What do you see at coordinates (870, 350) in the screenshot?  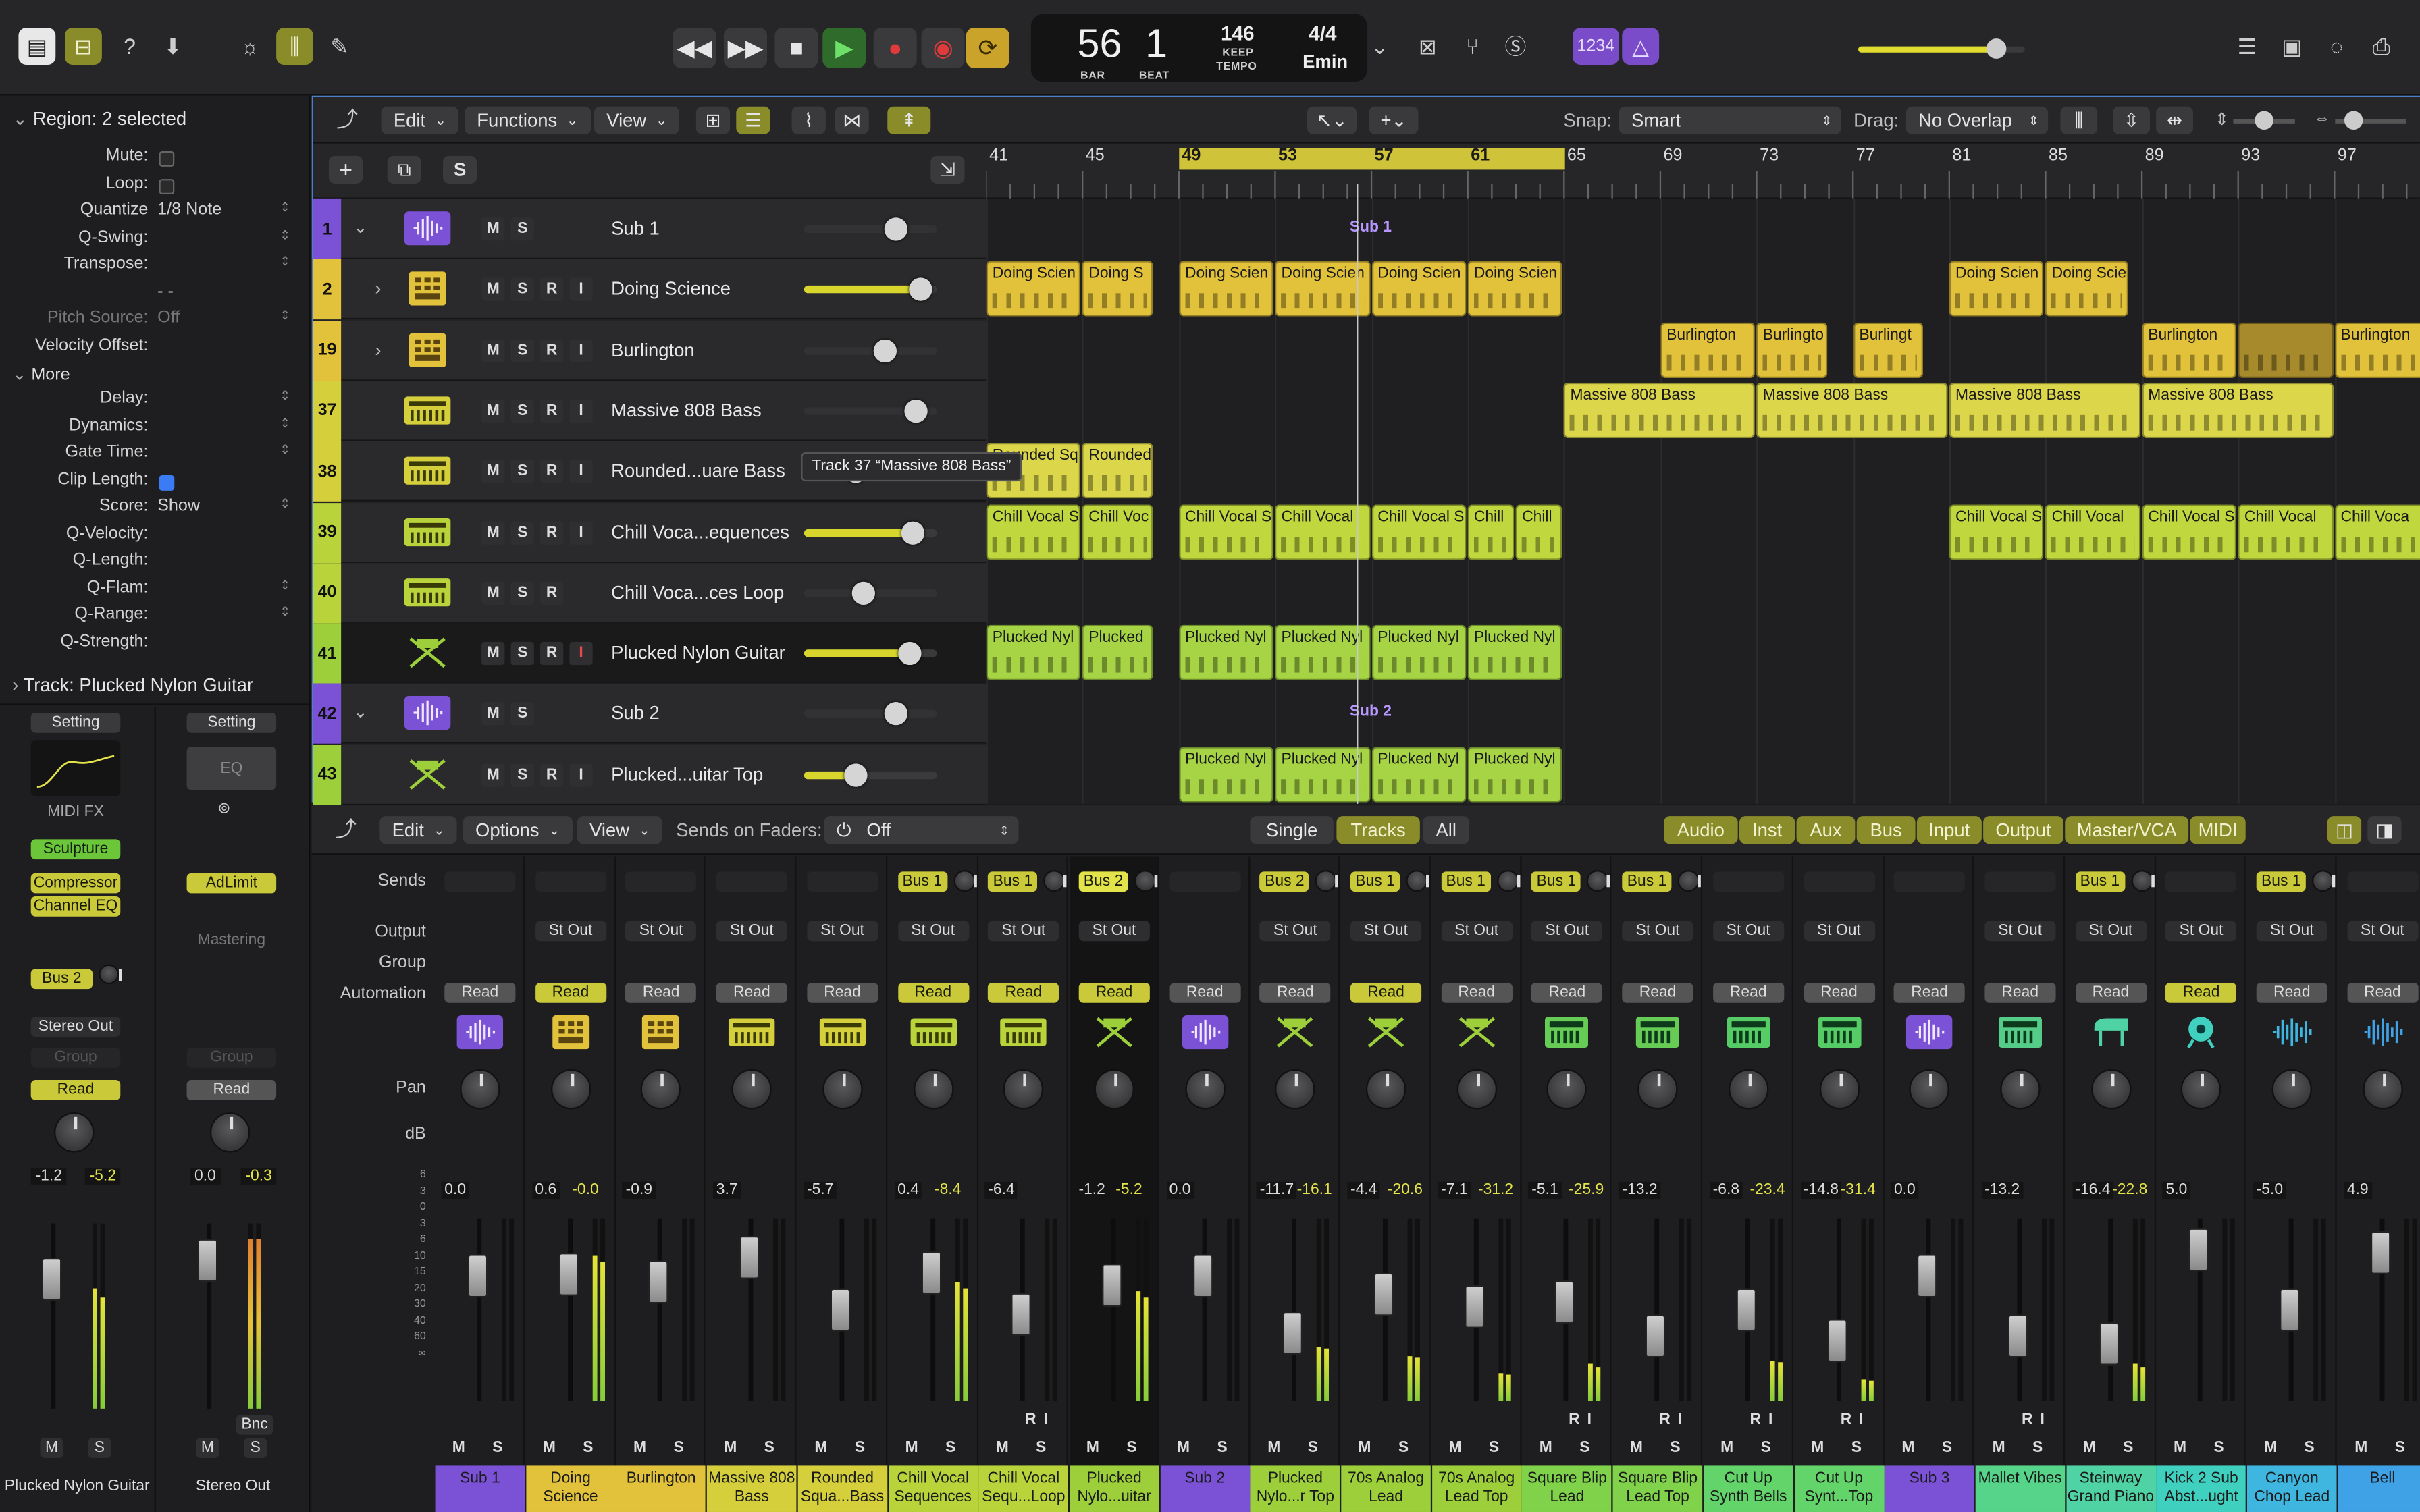 I see `volume-slider` at bounding box center [870, 350].